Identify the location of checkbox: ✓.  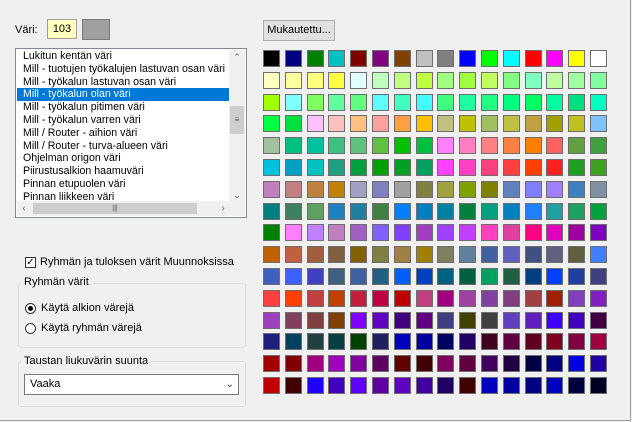
(30, 262).